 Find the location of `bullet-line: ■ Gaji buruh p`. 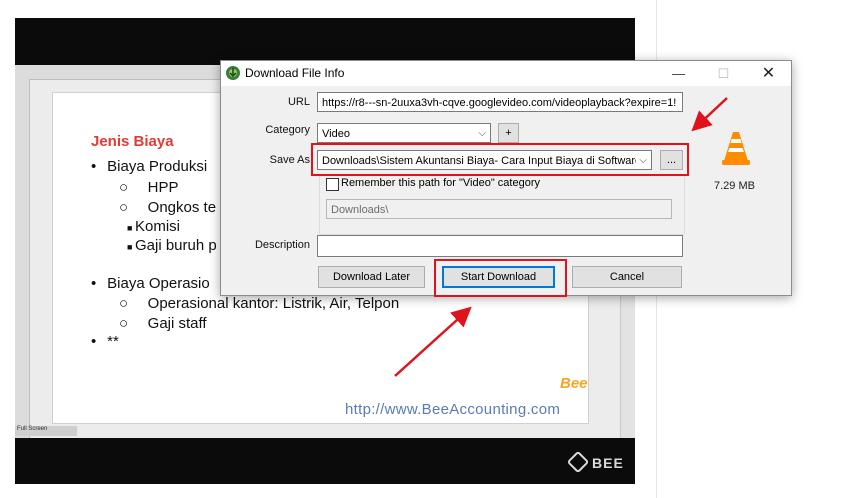

bullet-line: ■ Gaji buruh p is located at coordinates (172, 245).